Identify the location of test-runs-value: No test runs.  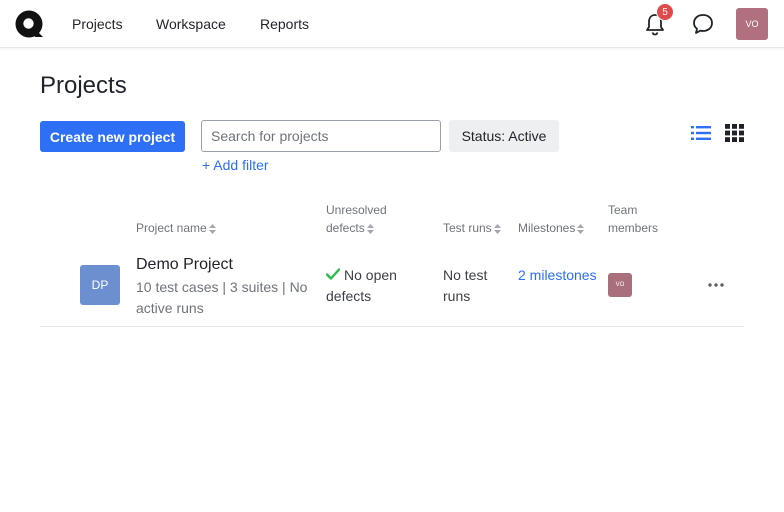
(465, 285).